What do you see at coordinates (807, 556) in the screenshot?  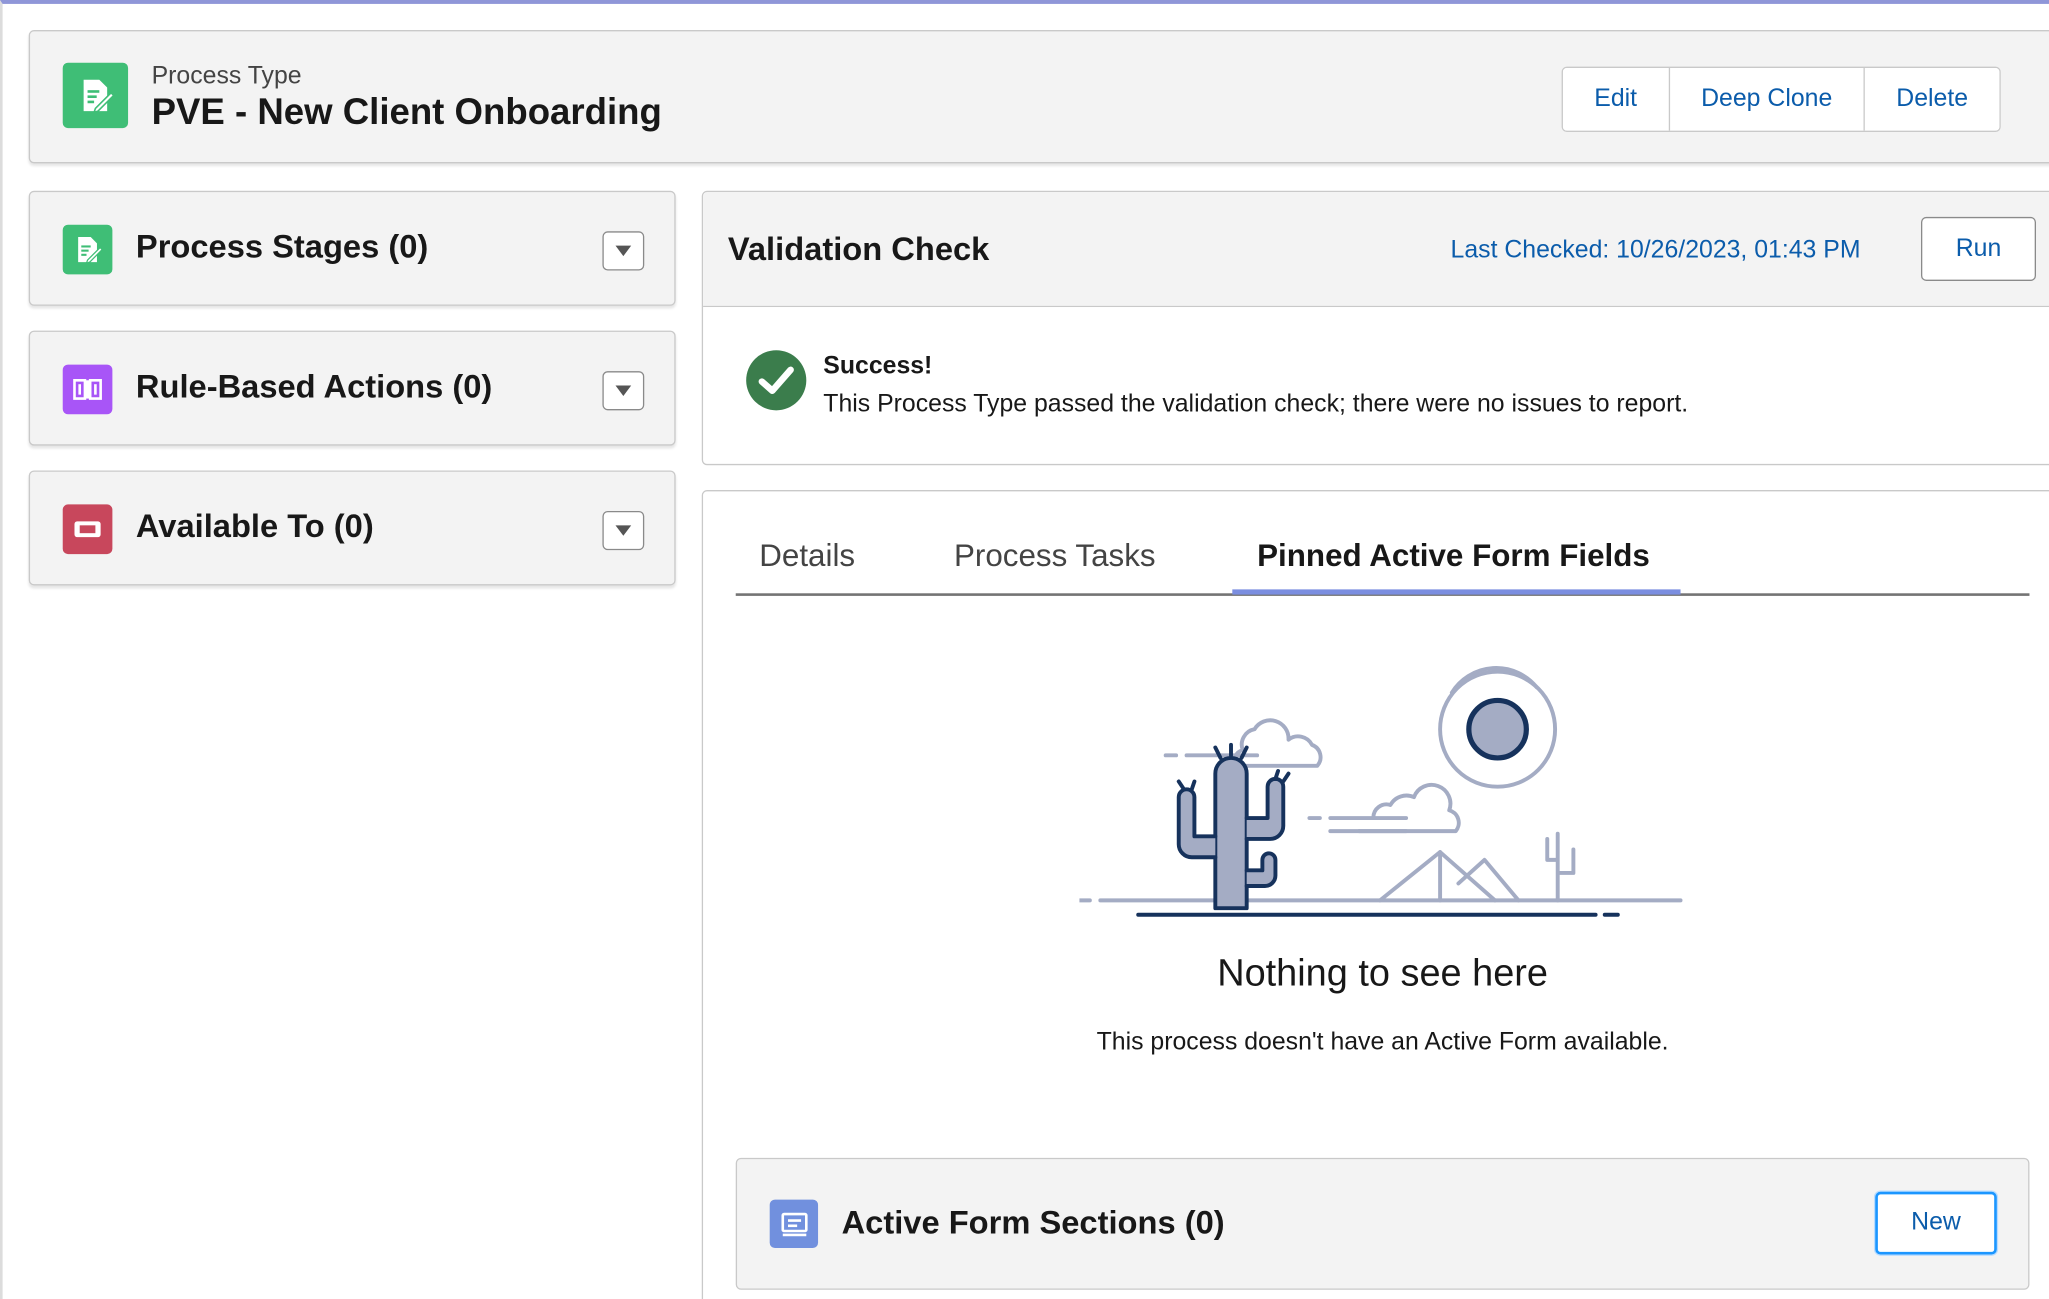 I see `tab-details: Details` at bounding box center [807, 556].